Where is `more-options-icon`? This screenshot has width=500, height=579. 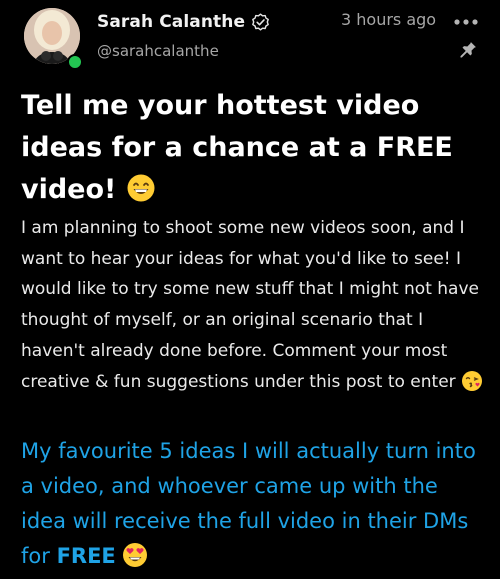 more-options-icon is located at coordinates (466, 22).